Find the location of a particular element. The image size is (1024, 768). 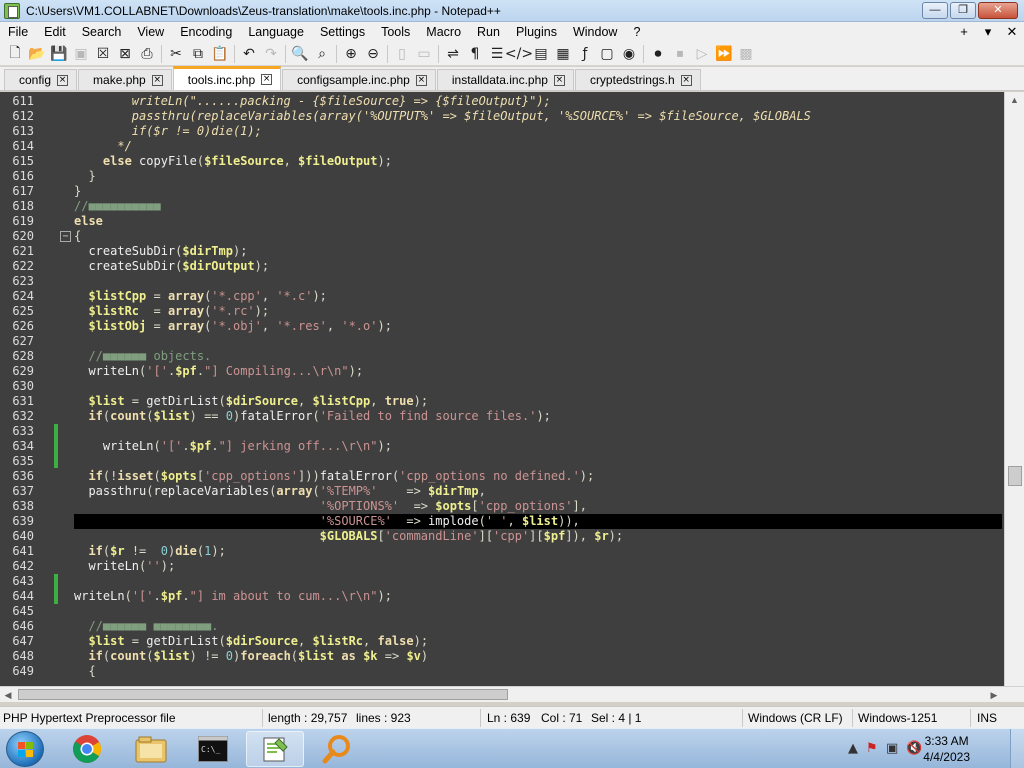

status-eol: Windows (CR LF) is located at coordinates (795, 718).